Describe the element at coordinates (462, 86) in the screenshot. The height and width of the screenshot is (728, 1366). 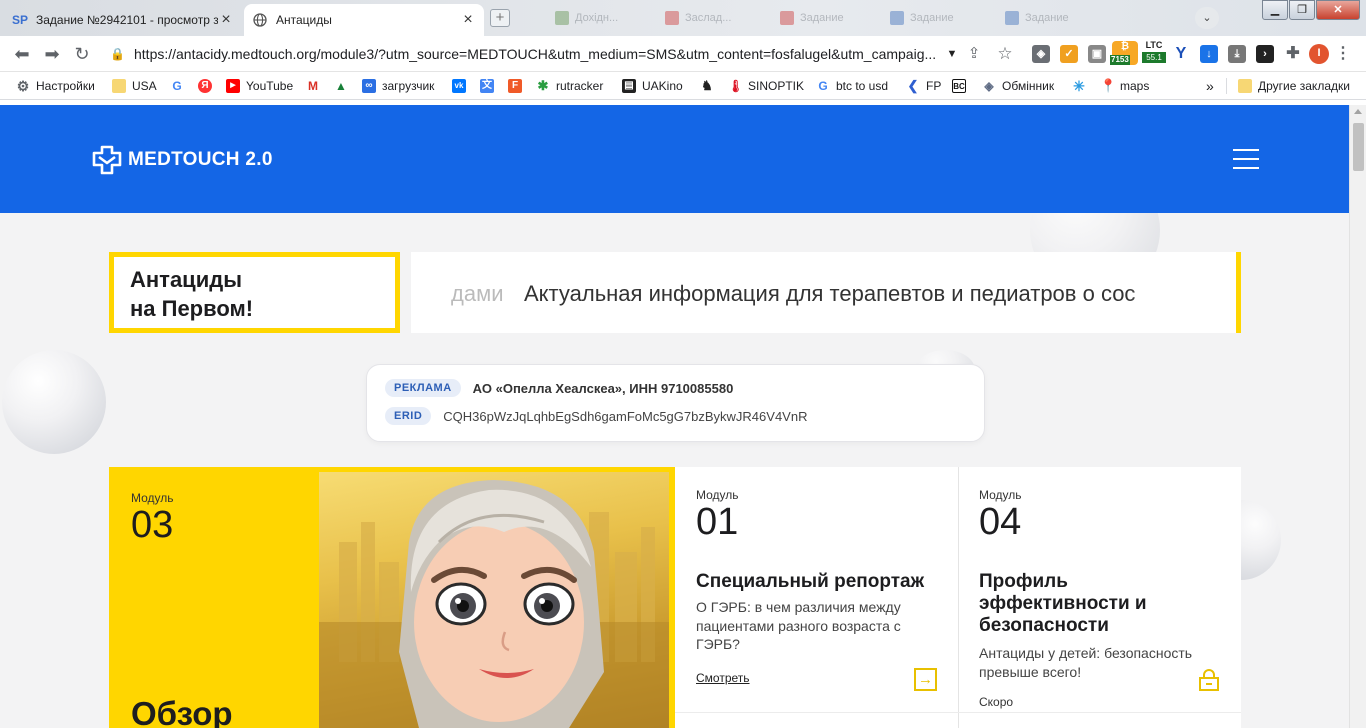
I see `bookmark-vk: vk` at that location.